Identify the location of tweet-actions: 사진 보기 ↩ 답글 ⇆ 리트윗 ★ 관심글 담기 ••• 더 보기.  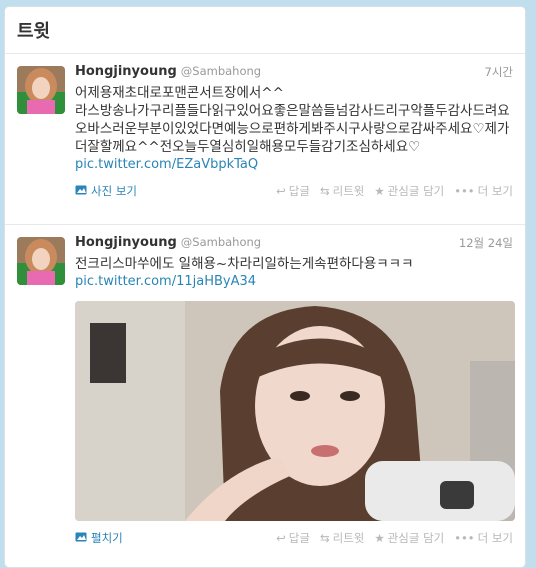
(294, 191).